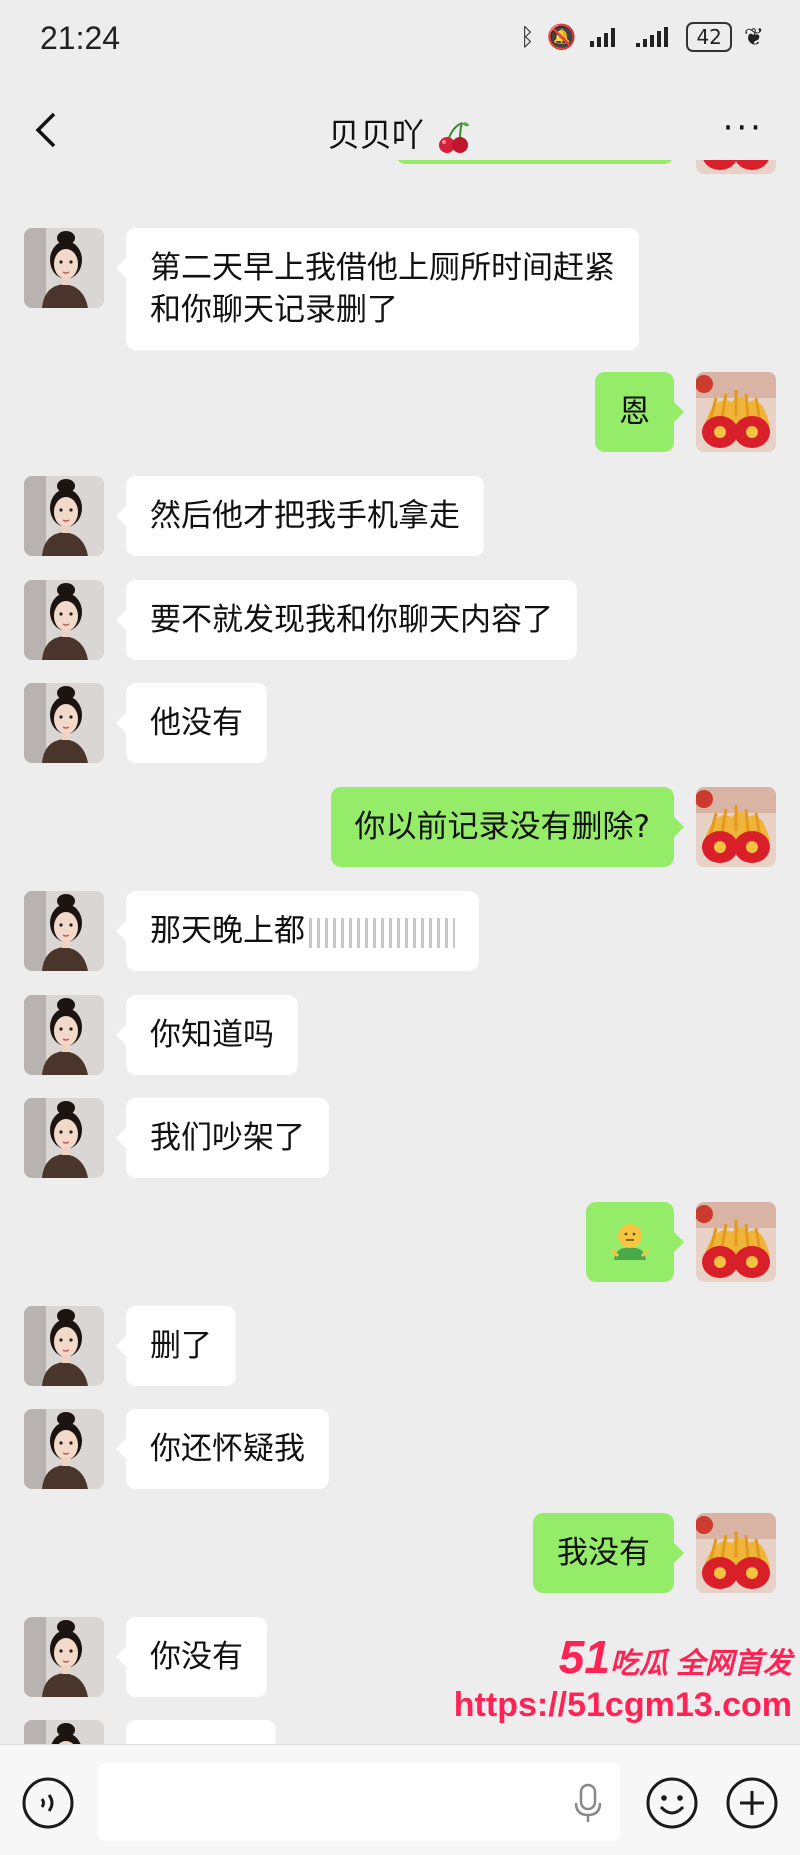  I want to click on voice-mode-button, so click(48, 1803).